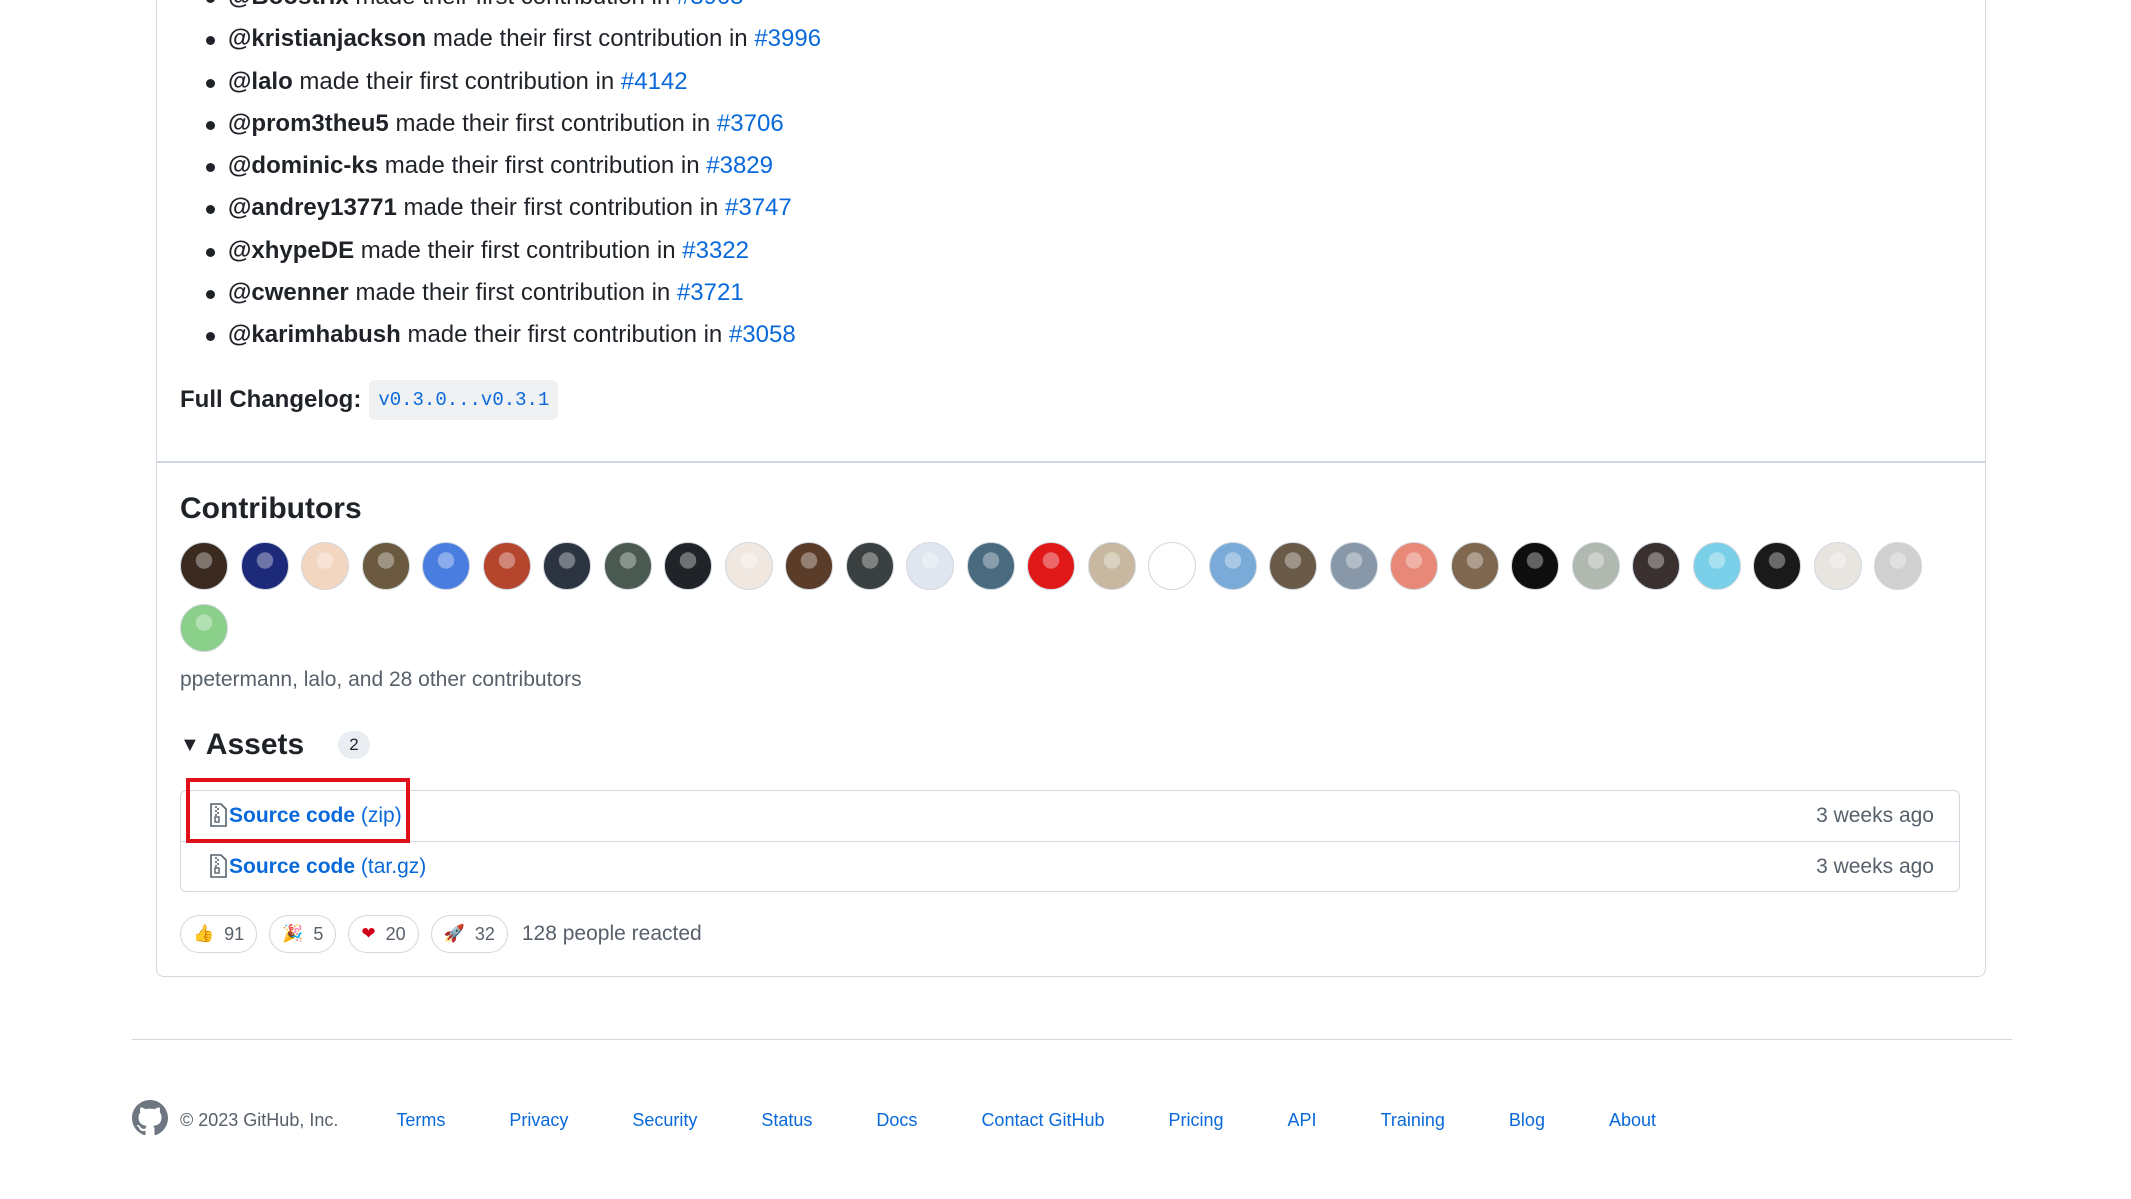 The image size is (2131, 1199). I want to click on pr-link: #3747, so click(758, 207).